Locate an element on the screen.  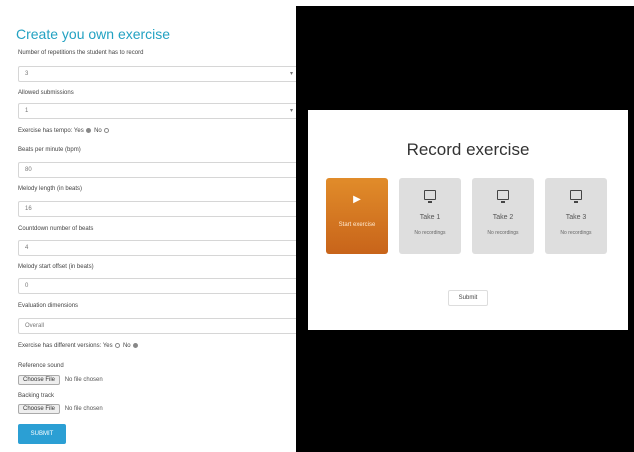
backing-file-input: Choose File No file chosen is located at coordinates (60, 409).